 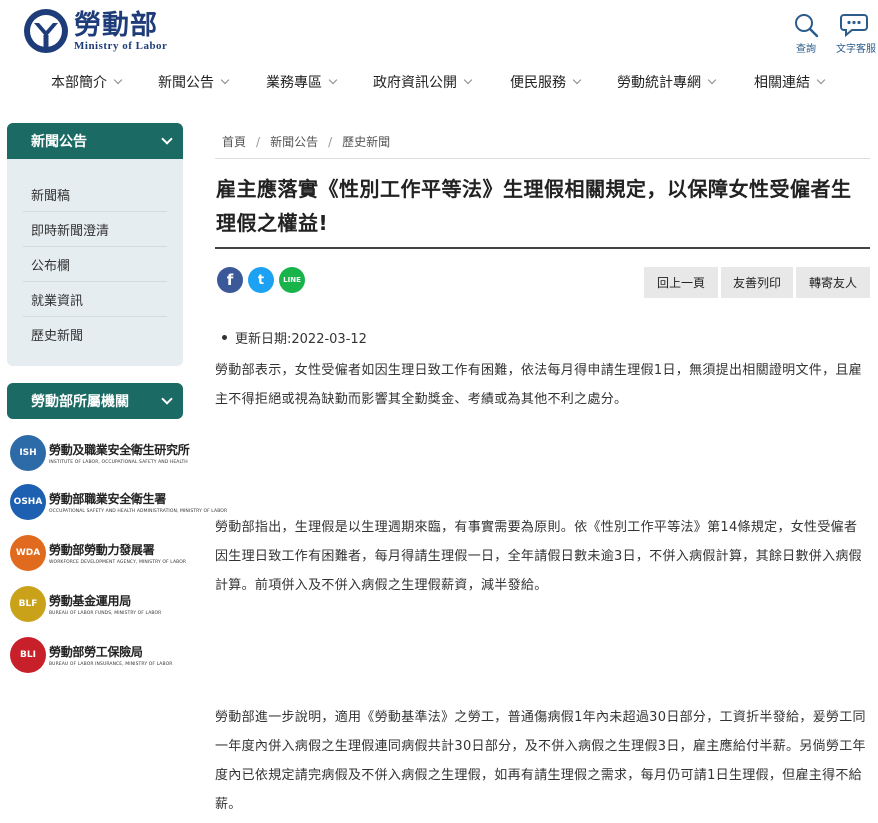 I want to click on twitter-icon: t, so click(x=261, y=280).